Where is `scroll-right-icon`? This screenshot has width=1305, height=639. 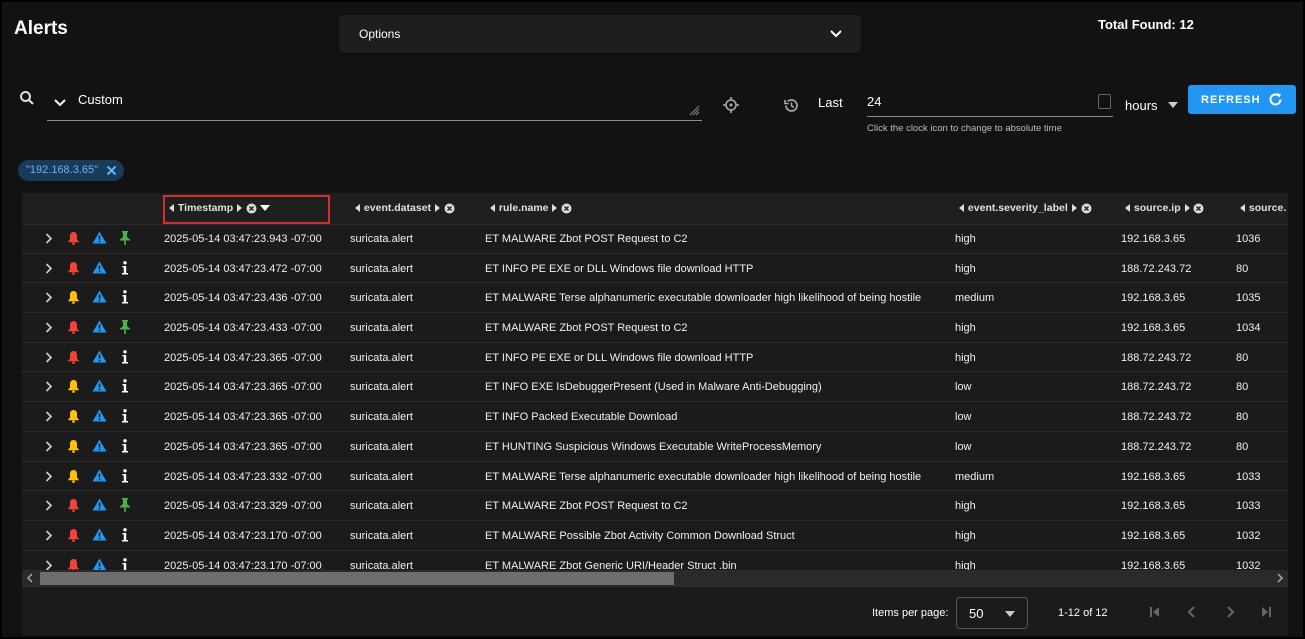 scroll-right-icon is located at coordinates (1280, 578).